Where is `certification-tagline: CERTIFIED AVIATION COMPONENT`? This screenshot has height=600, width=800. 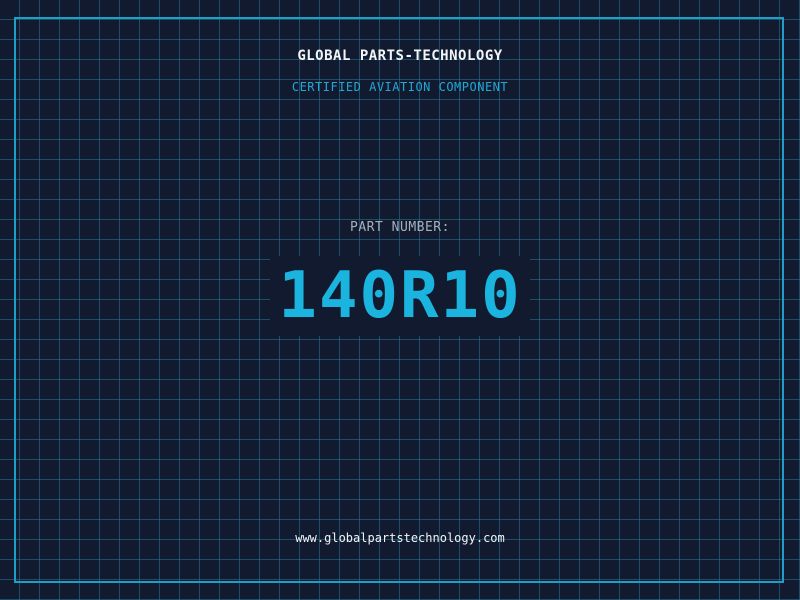
certification-tagline: CERTIFIED AVIATION COMPONENT is located at coordinates (400, 87).